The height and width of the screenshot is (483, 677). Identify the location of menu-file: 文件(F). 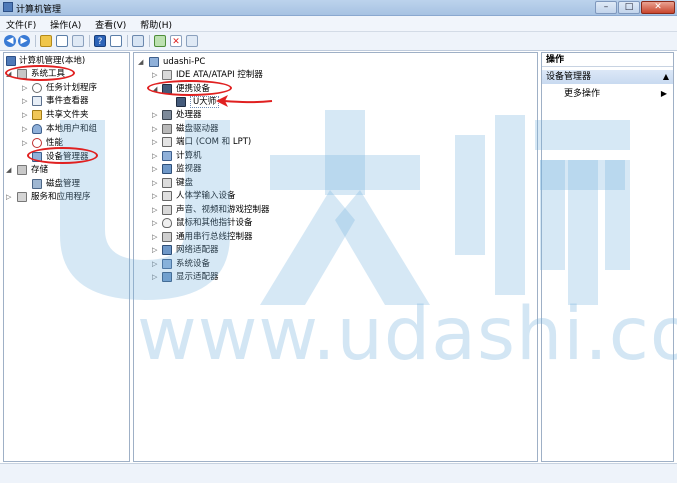
(20, 23).